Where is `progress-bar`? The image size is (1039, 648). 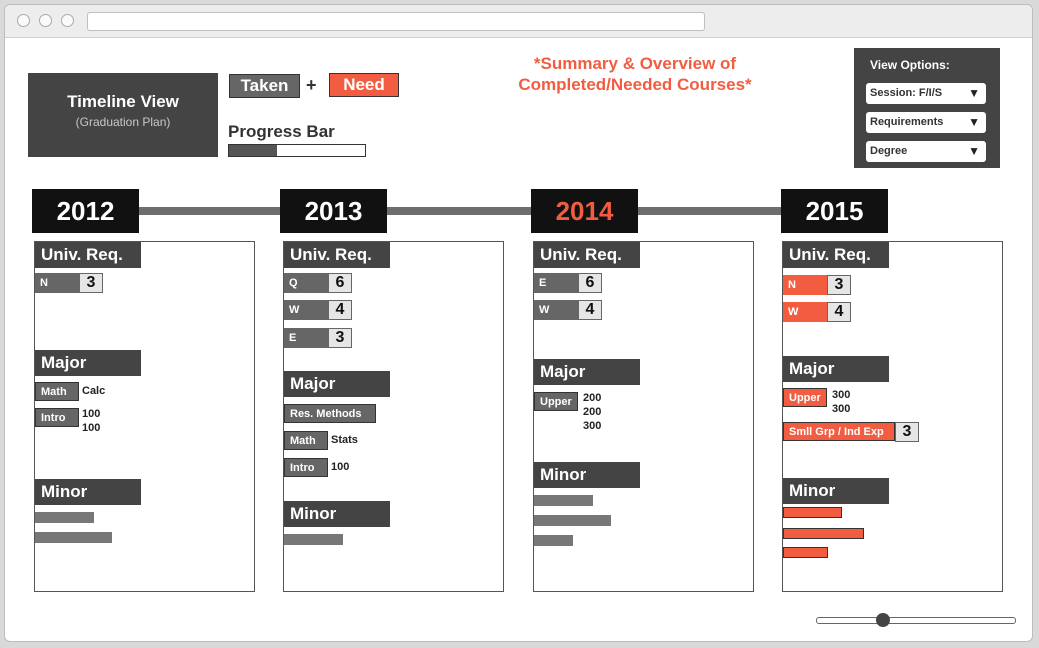 progress-bar is located at coordinates (297, 150).